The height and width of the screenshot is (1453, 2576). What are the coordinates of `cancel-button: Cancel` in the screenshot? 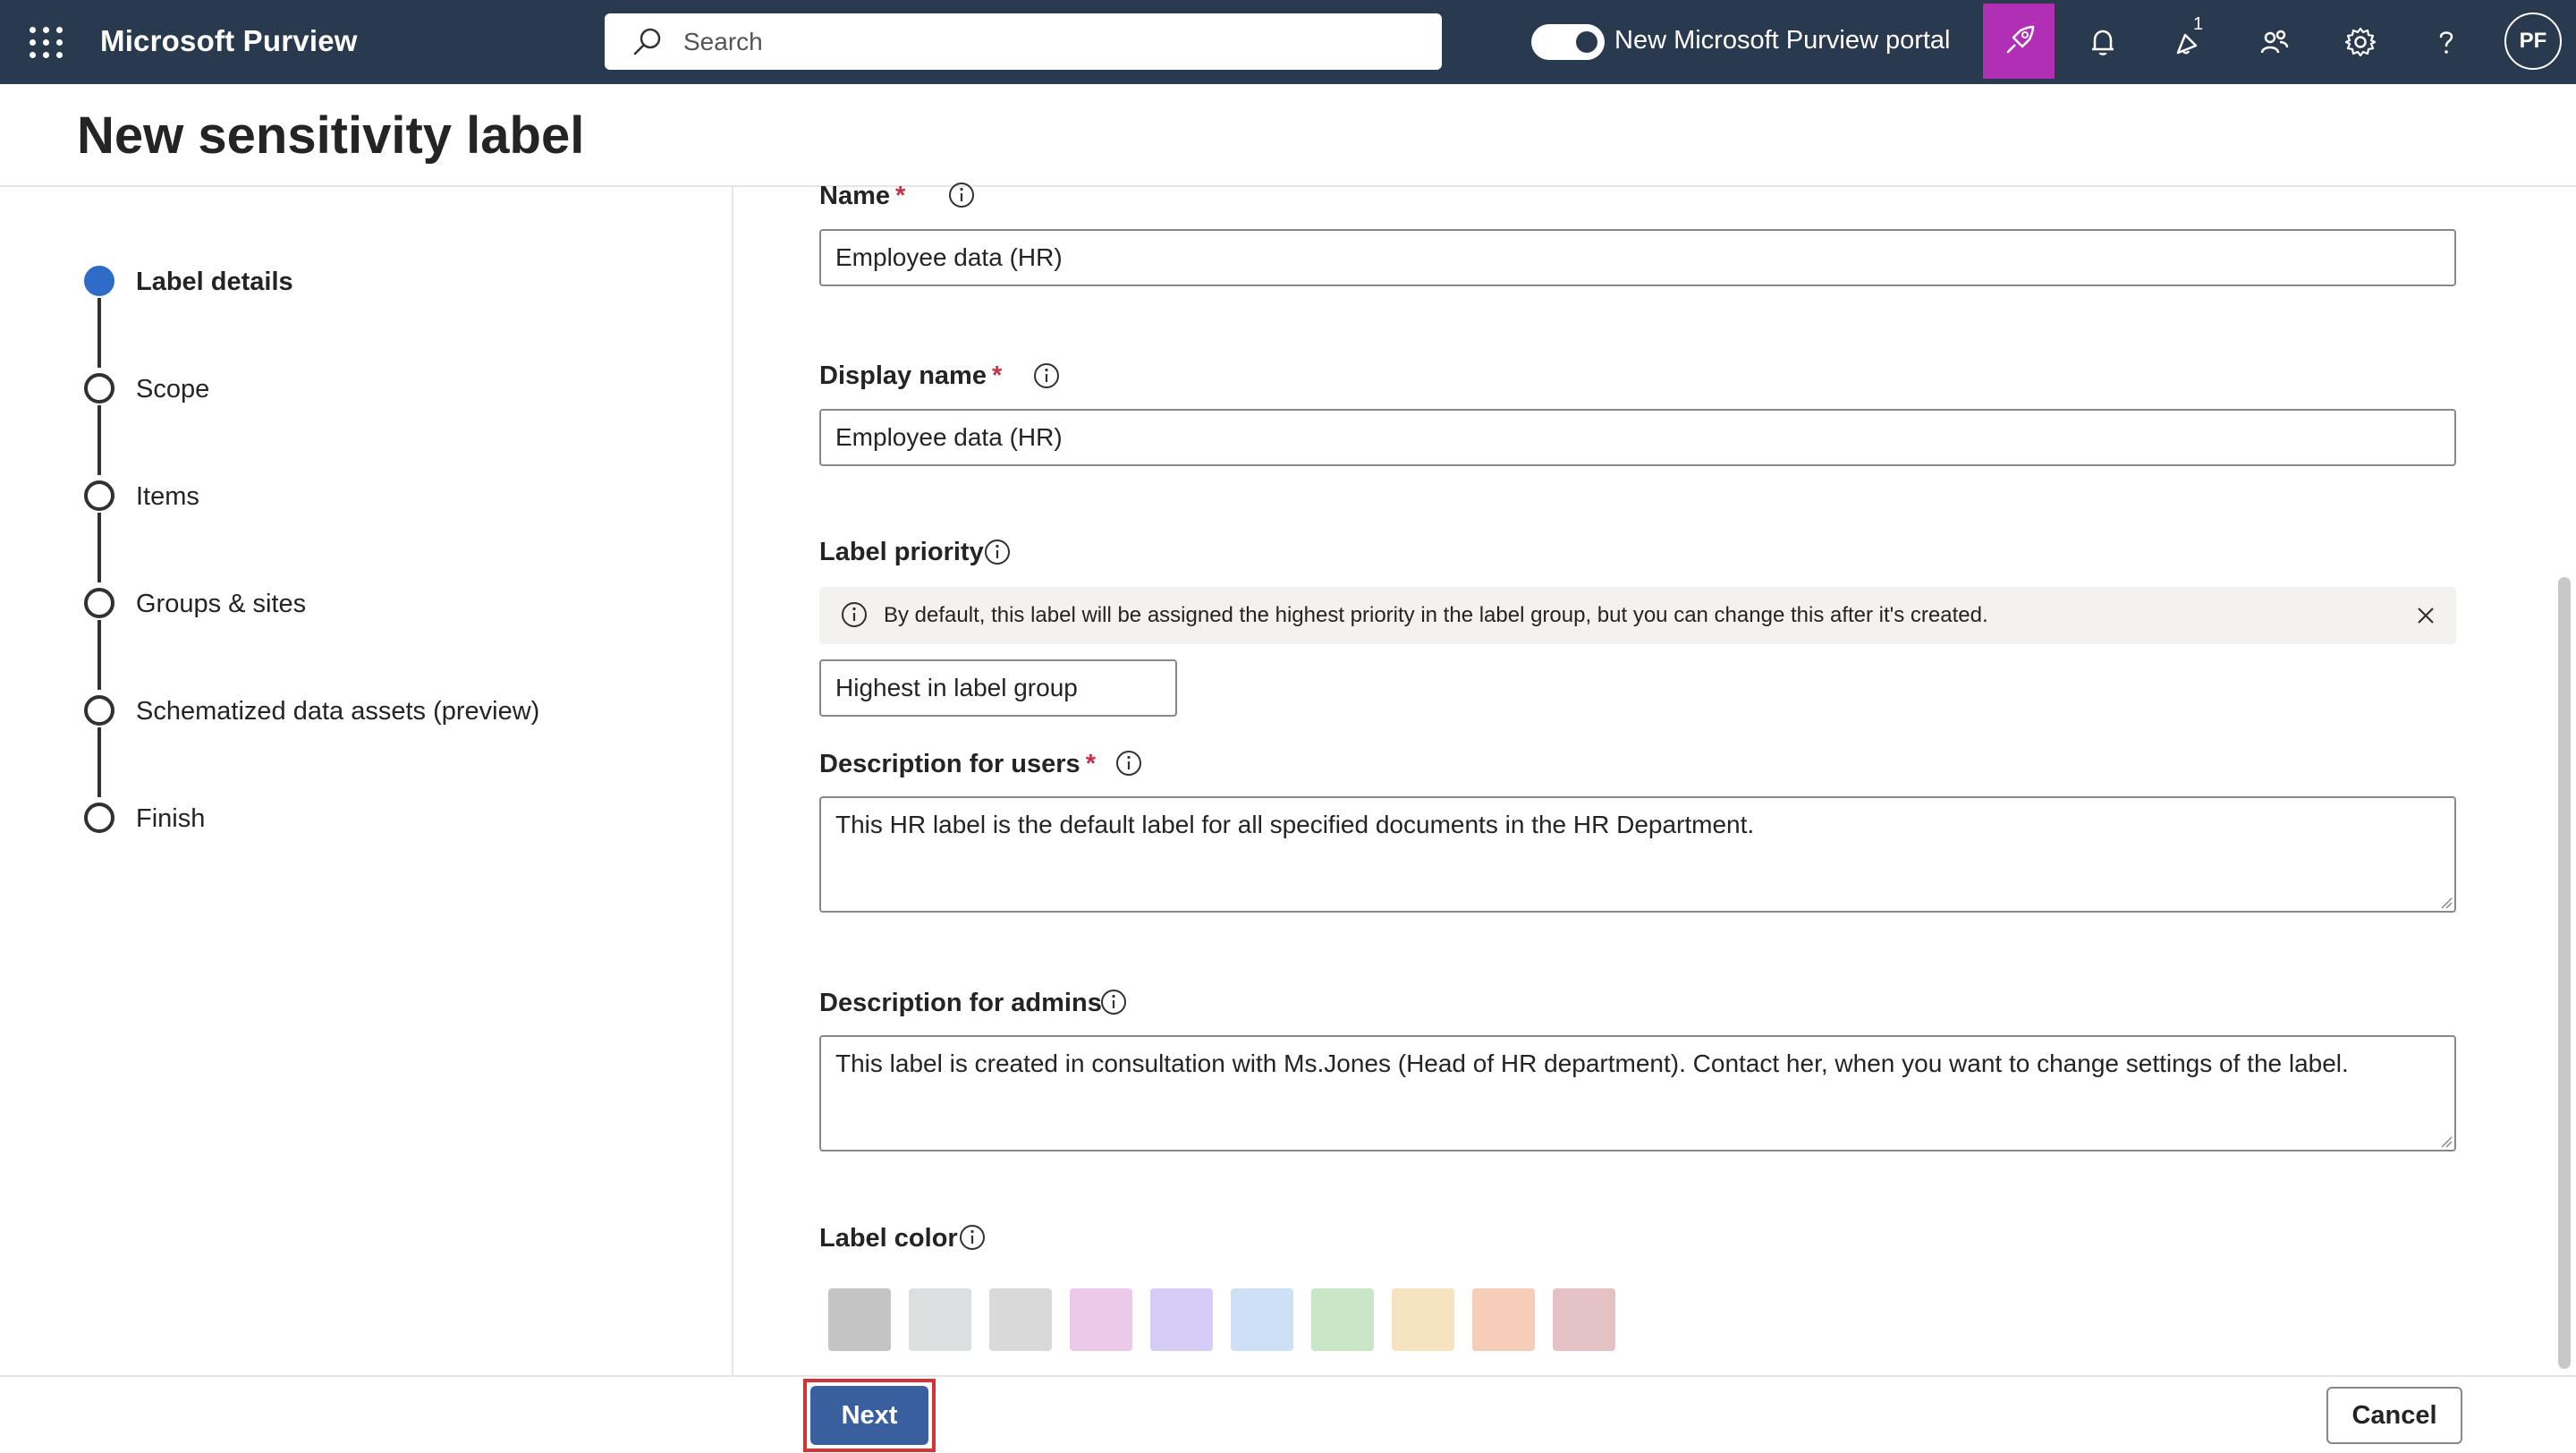 It's located at (2394, 1415).